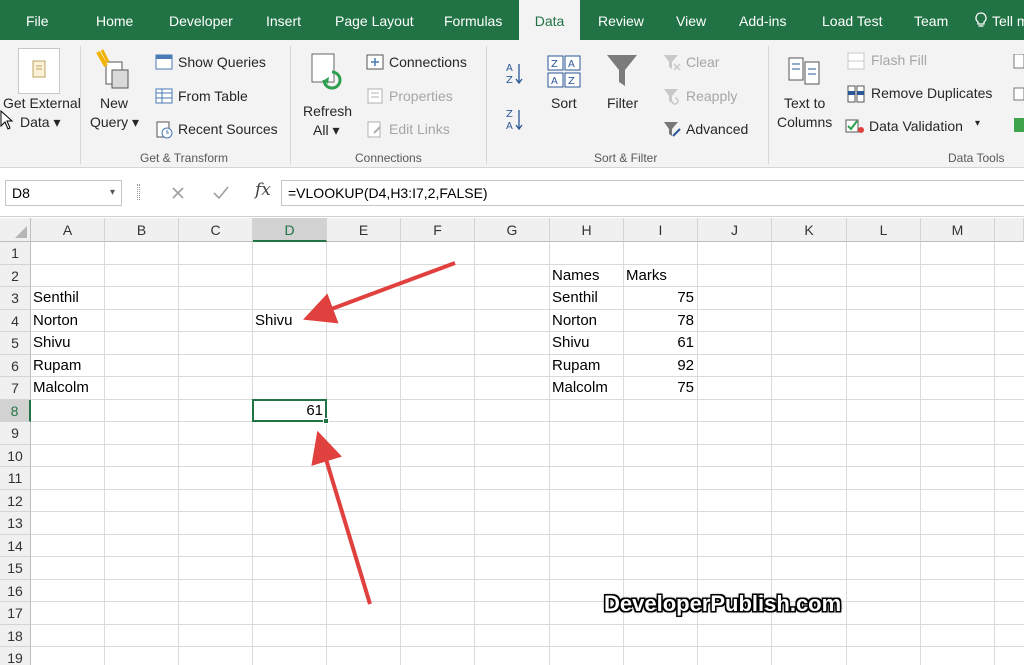  Describe the element at coordinates (428, 62) in the screenshot. I see `connections-button: Connections` at that location.